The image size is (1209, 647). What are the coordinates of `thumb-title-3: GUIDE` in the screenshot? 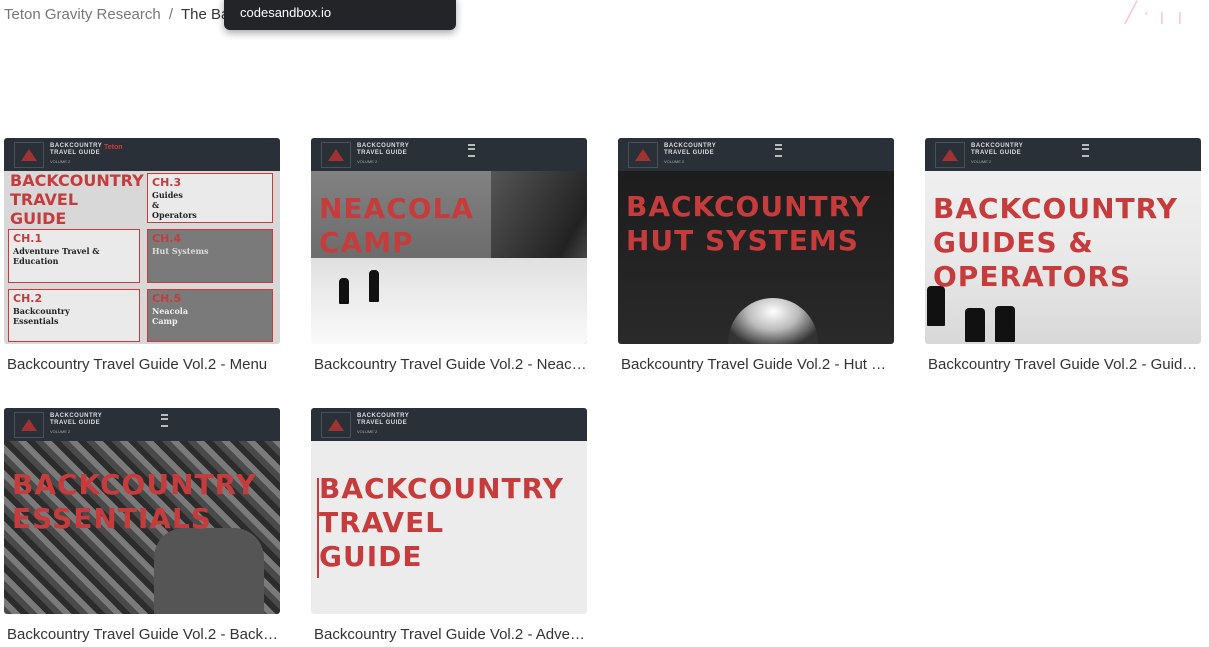 It's located at (371, 556).